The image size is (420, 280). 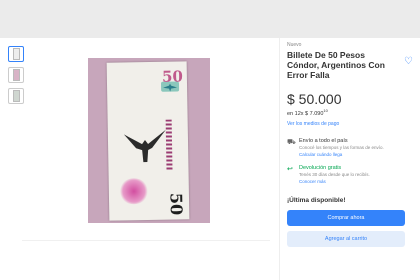 I want to click on shipping-title: Envío a todo el país, so click(x=323, y=140).